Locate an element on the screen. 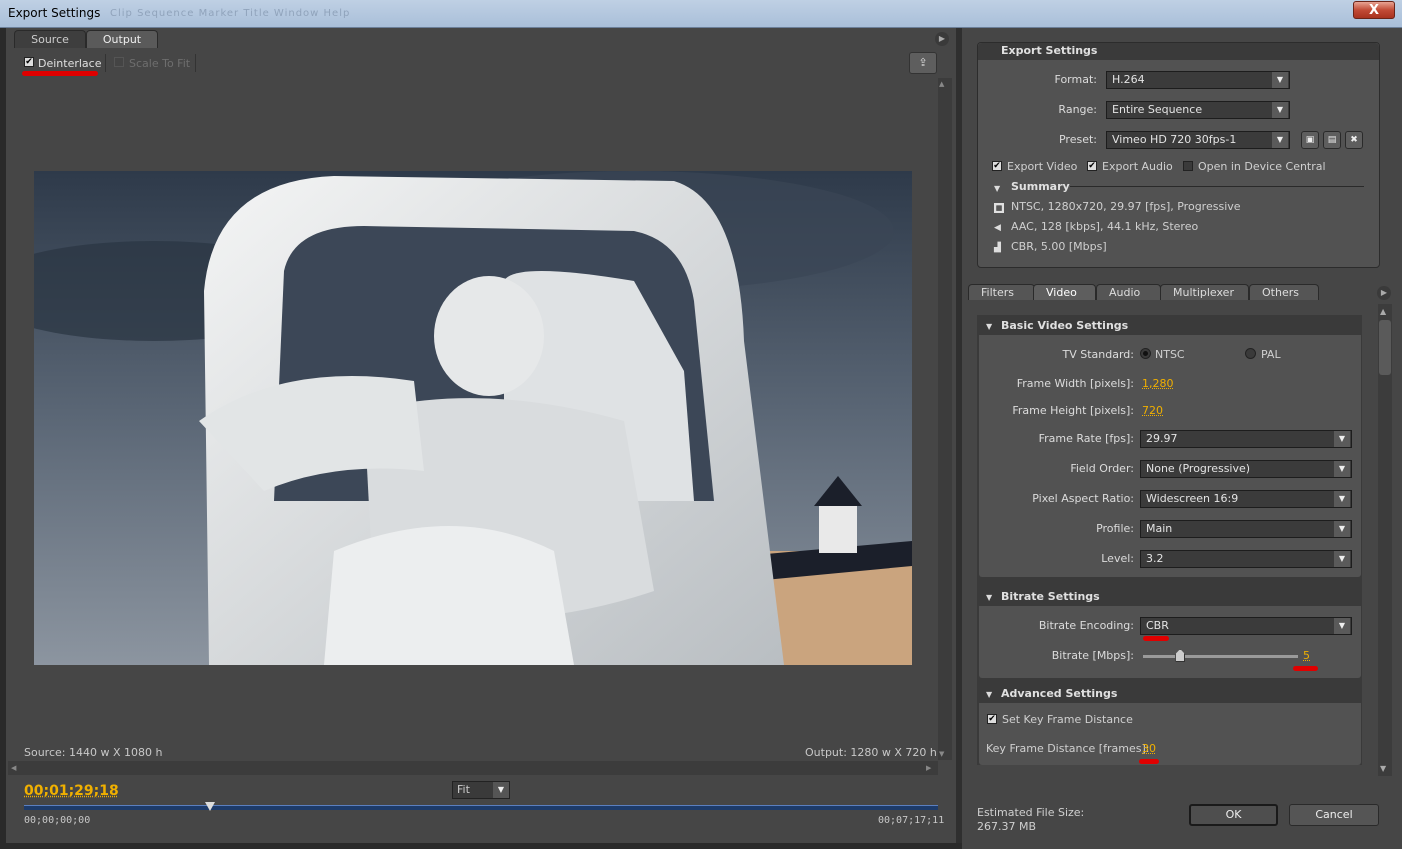 The height and width of the screenshot is (849, 1402). tab-output: Output is located at coordinates (122, 39).